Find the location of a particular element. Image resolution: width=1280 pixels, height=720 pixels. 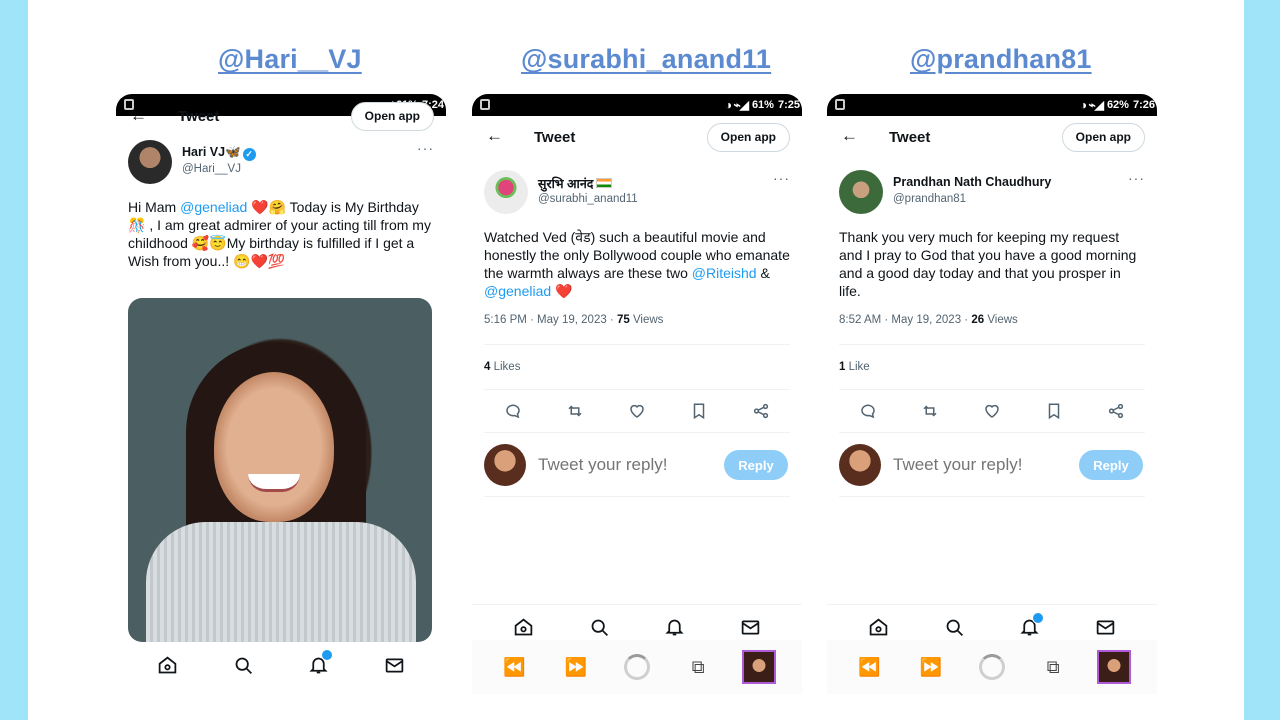

panel-1-handle-label: @Hari__VJ is located at coordinates (290, 59).